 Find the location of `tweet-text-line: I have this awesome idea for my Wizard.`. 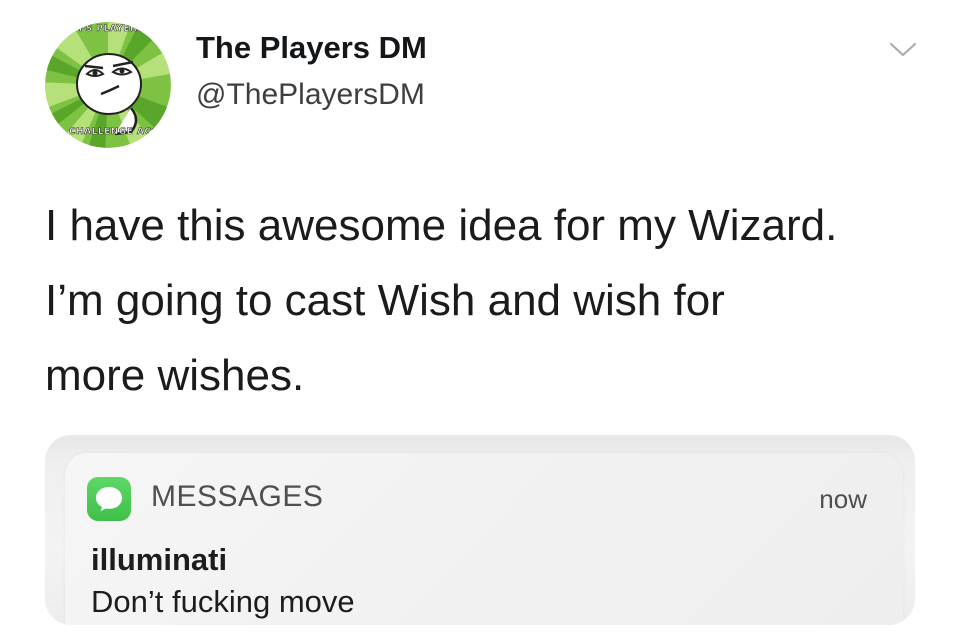

tweet-text-line: I have this awesome idea for my Wizard. is located at coordinates (441, 225).